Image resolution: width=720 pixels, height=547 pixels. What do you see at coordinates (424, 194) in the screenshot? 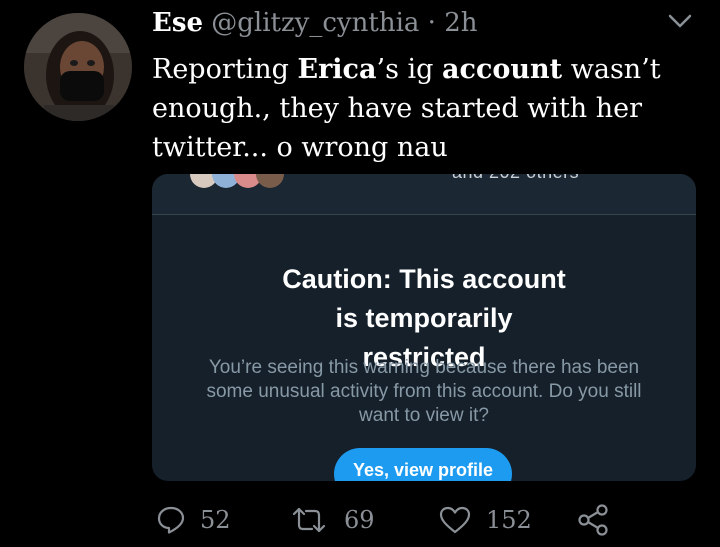
I see `card-top-strip: and 202 others` at bounding box center [424, 194].